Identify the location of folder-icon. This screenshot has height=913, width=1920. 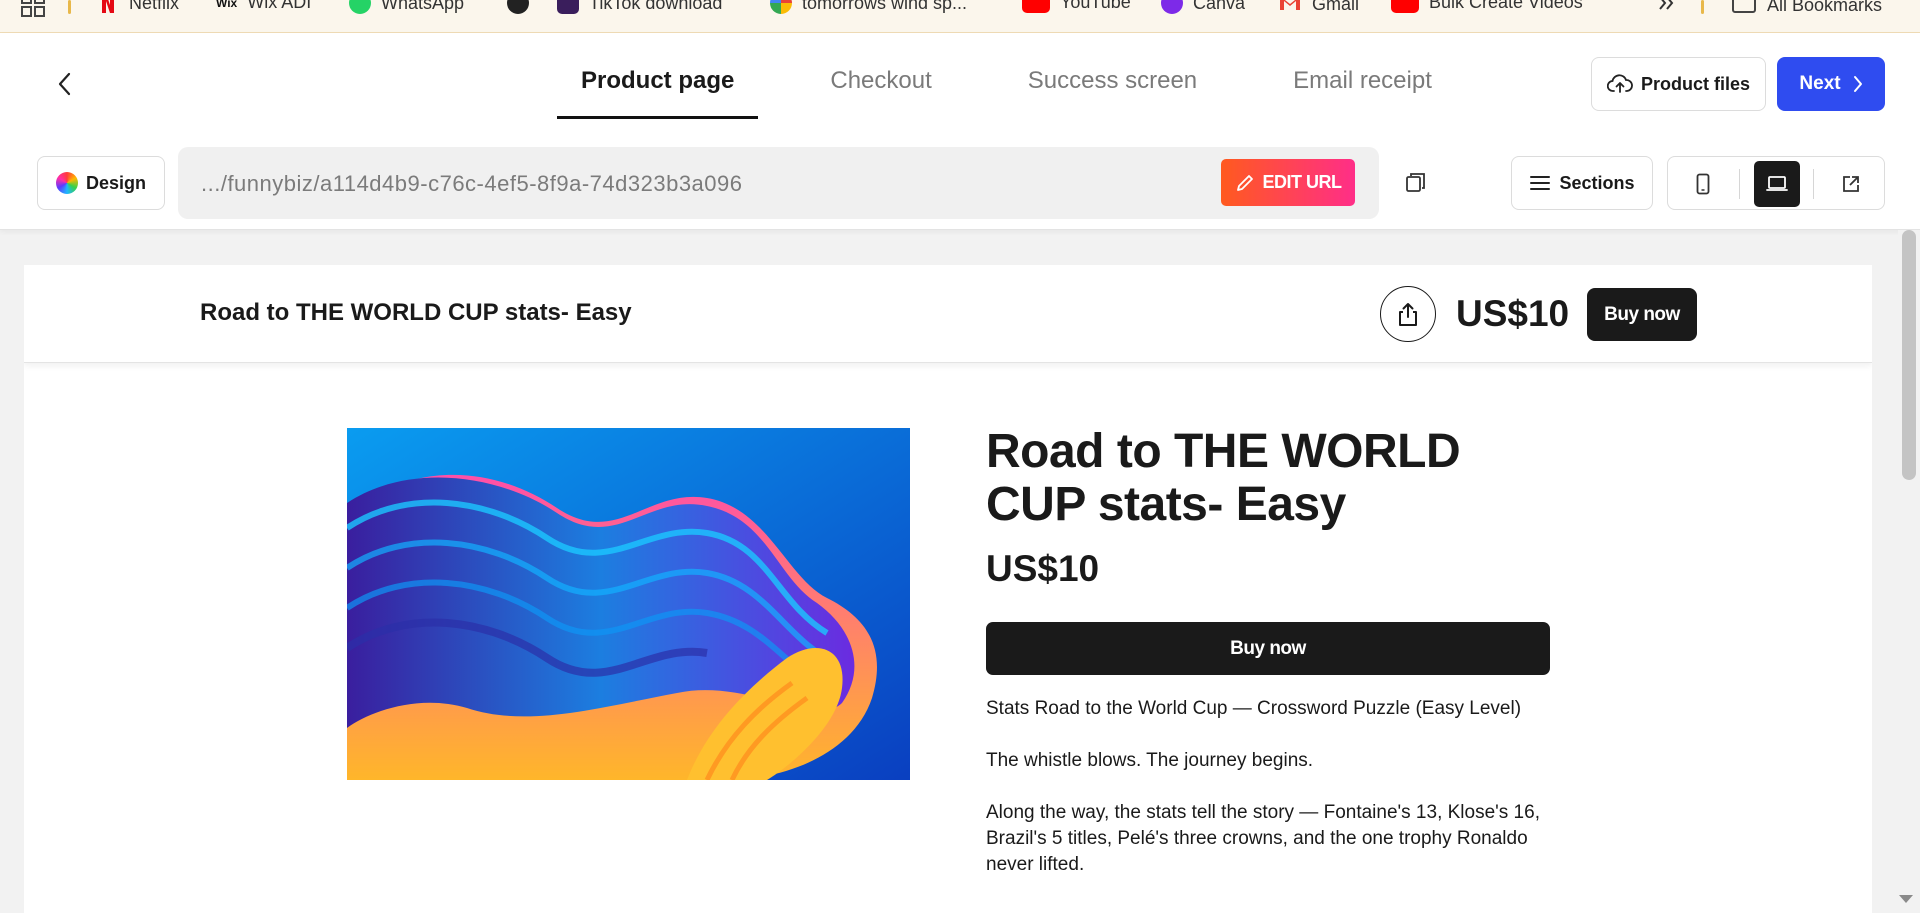
(1744, 9).